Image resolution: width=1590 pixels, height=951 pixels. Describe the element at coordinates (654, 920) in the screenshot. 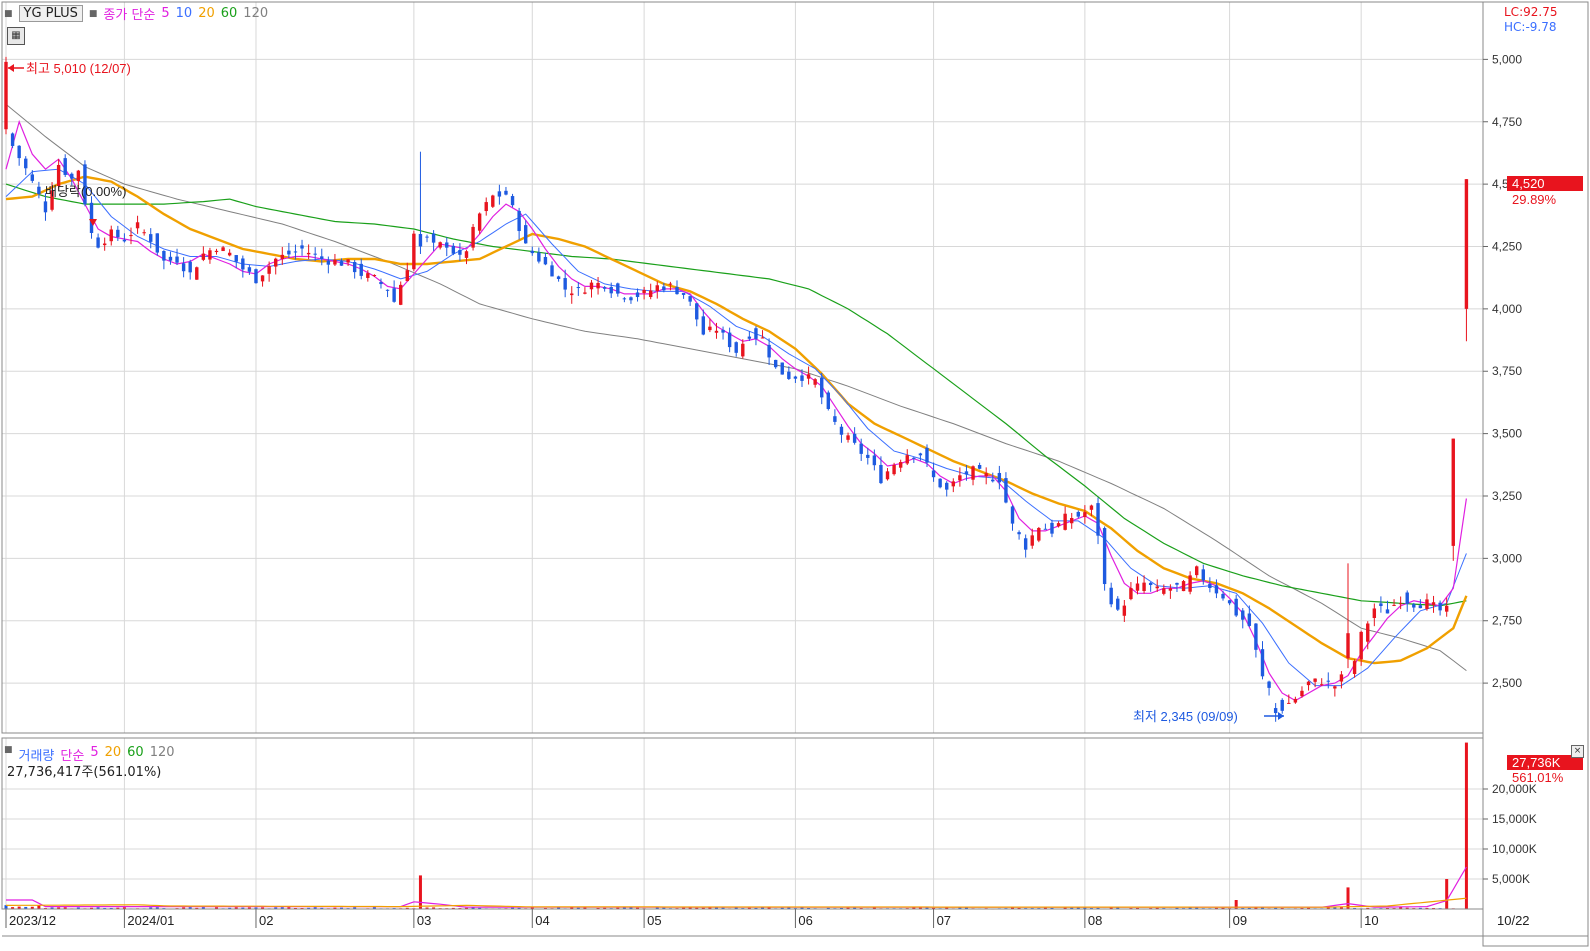

I see `time-tick-label: 05` at that location.